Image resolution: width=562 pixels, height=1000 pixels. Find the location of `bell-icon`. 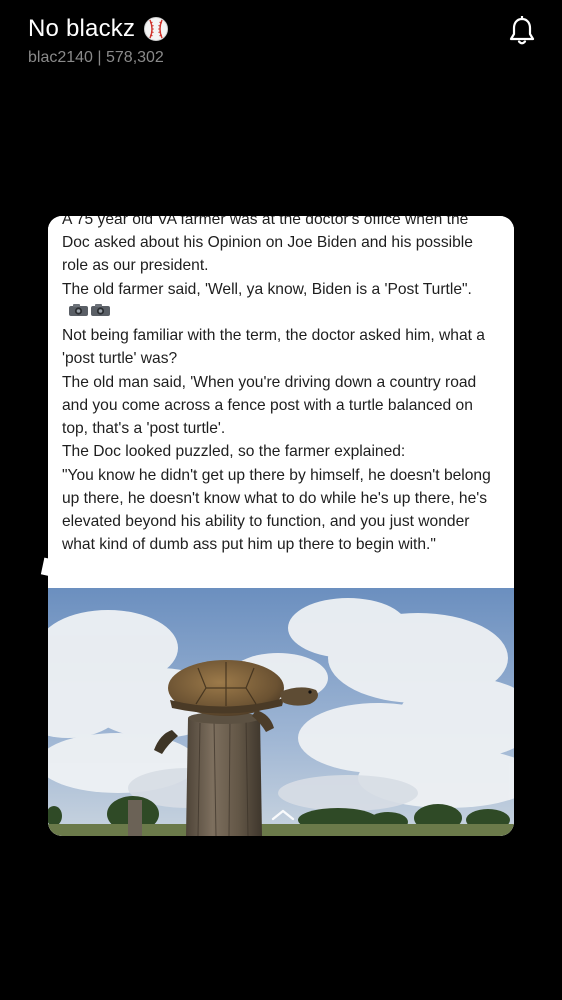

bell-icon is located at coordinates (522, 30).